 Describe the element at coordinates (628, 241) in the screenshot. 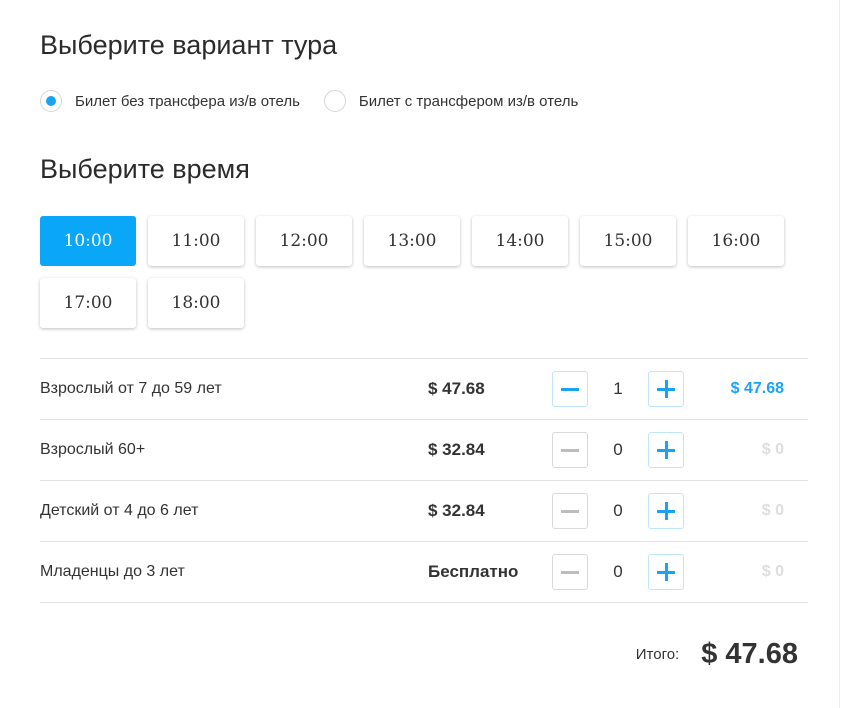

I see `time-slot-button: 15:00` at that location.